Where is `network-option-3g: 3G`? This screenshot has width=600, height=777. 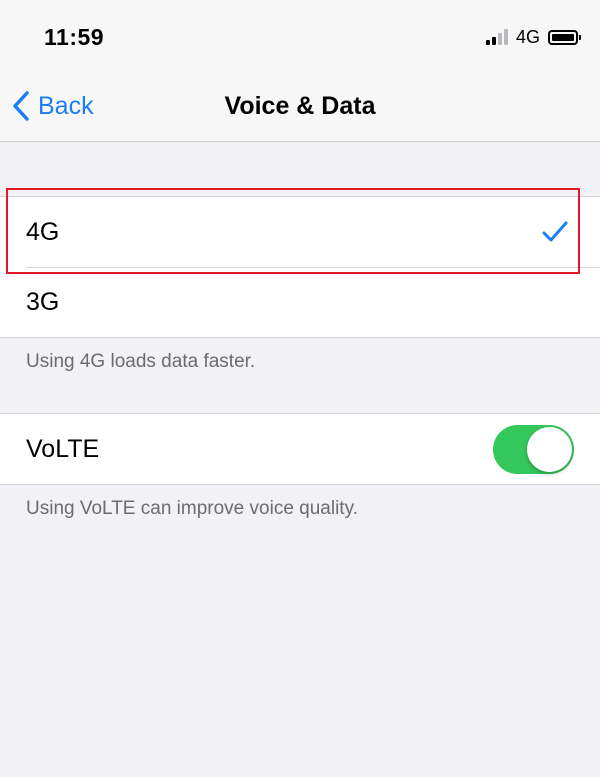 network-option-3g: 3G is located at coordinates (300, 302).